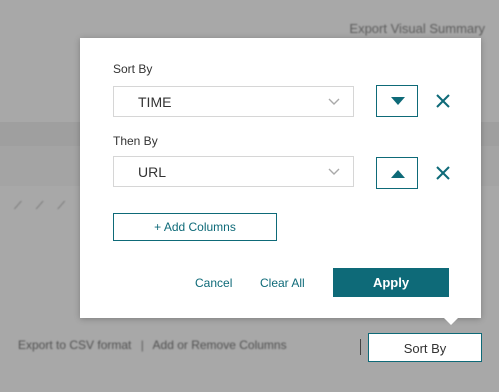 The height and width of the screenshot is (392, 499). I want to click on export-visual-summary-link: Export Visual Summary, so click(417, 28).